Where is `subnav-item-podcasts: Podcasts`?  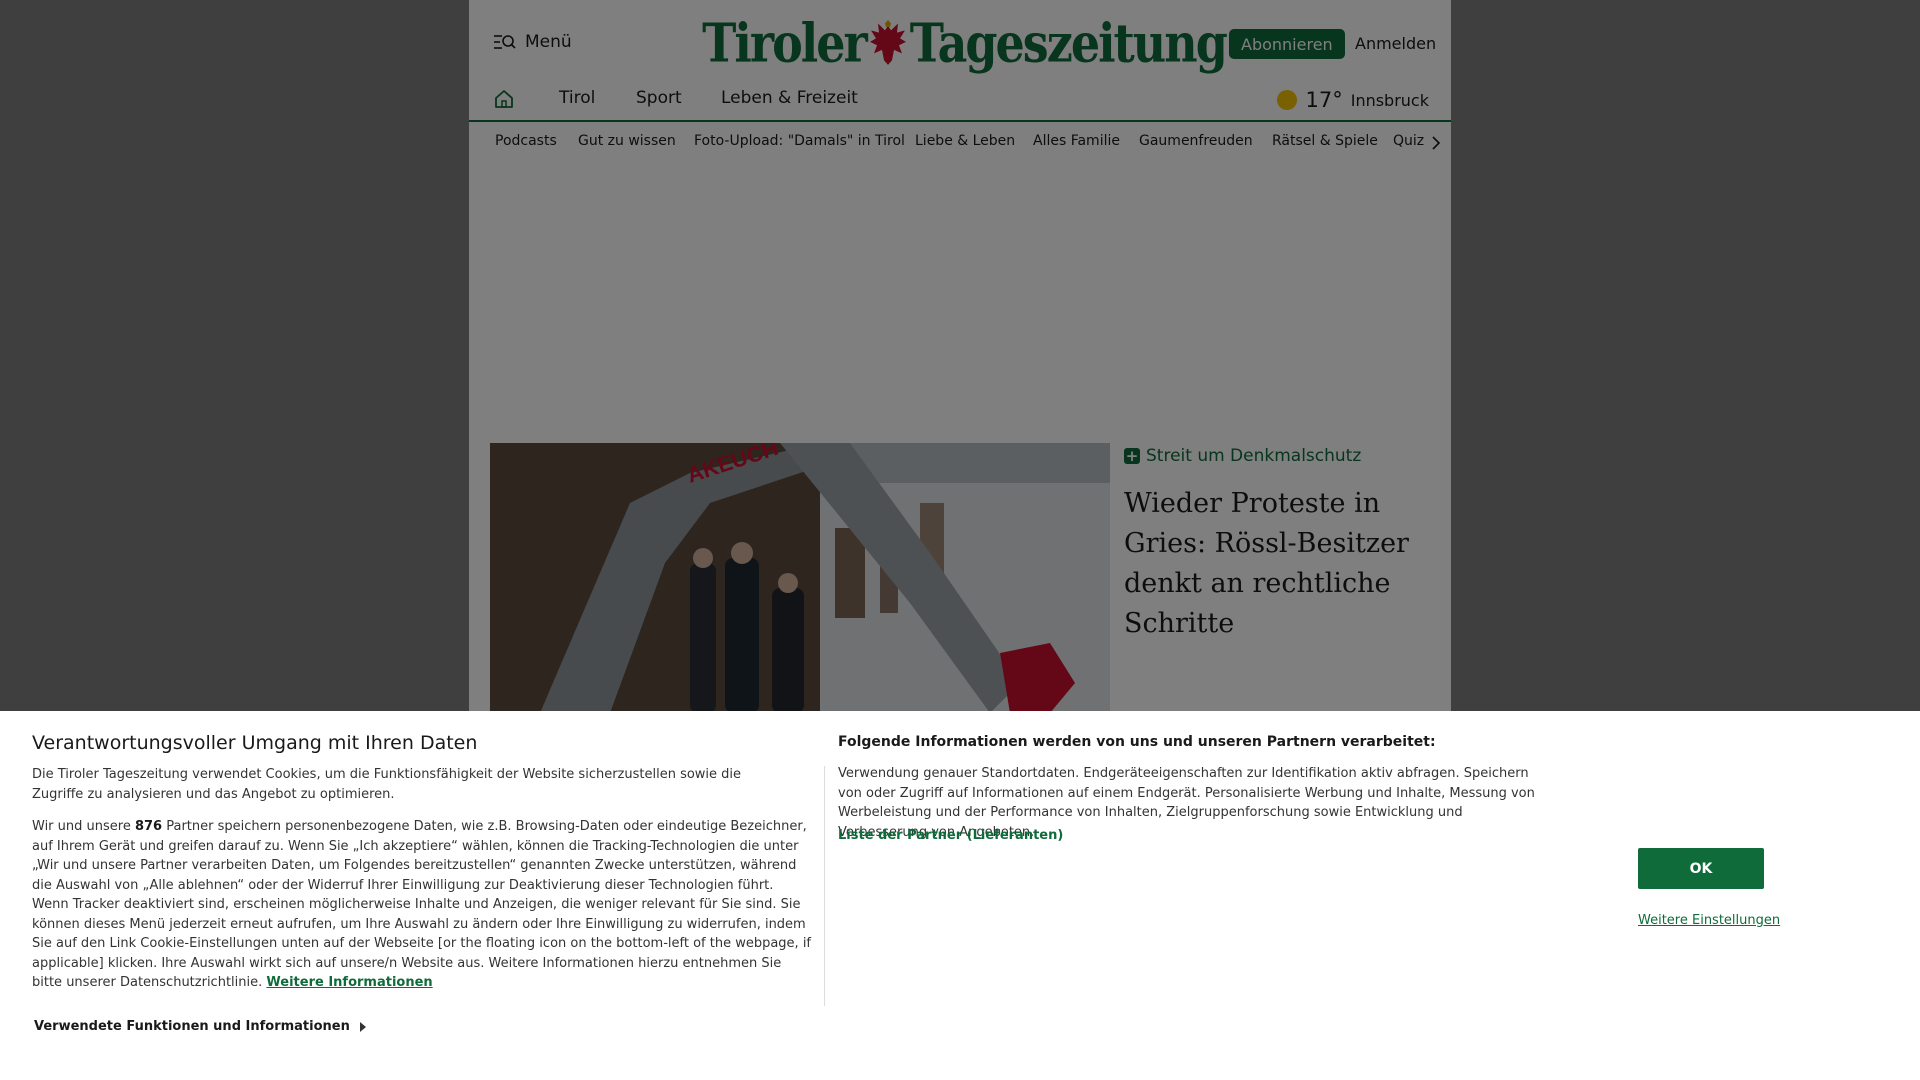 subnav-item-podcasts: Podcasts is located at coordinates (526, 141).